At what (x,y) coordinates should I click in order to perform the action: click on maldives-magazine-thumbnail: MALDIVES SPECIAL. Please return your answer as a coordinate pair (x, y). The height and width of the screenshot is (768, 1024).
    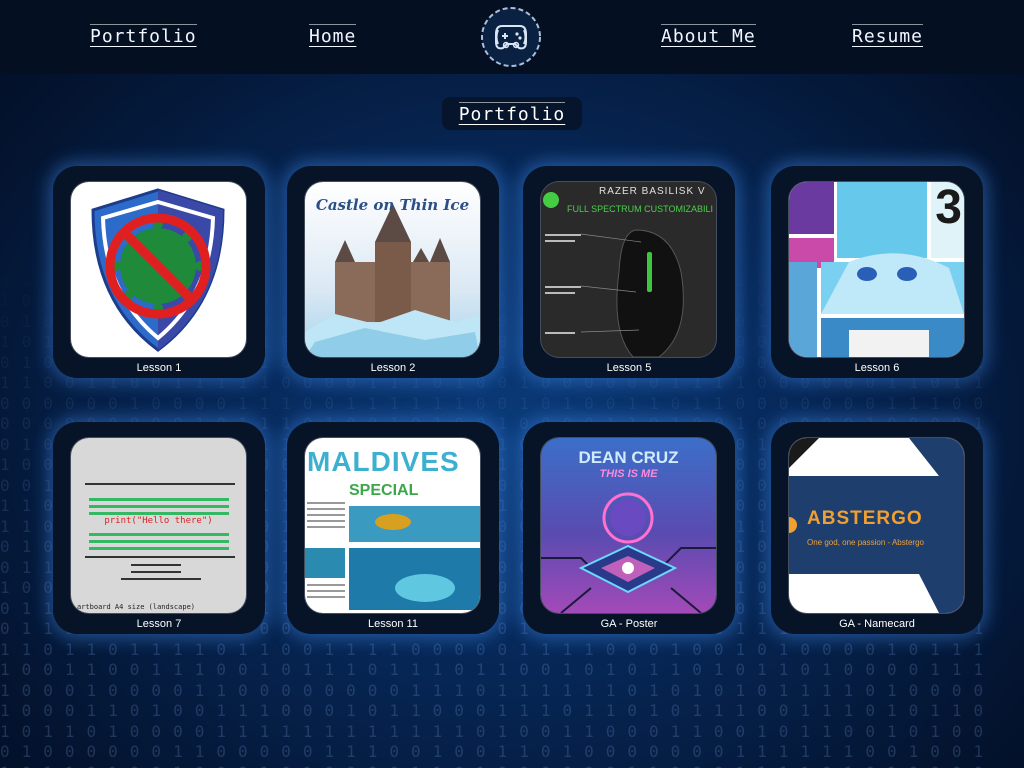
    Looking at the image, I should click on (392, 525).